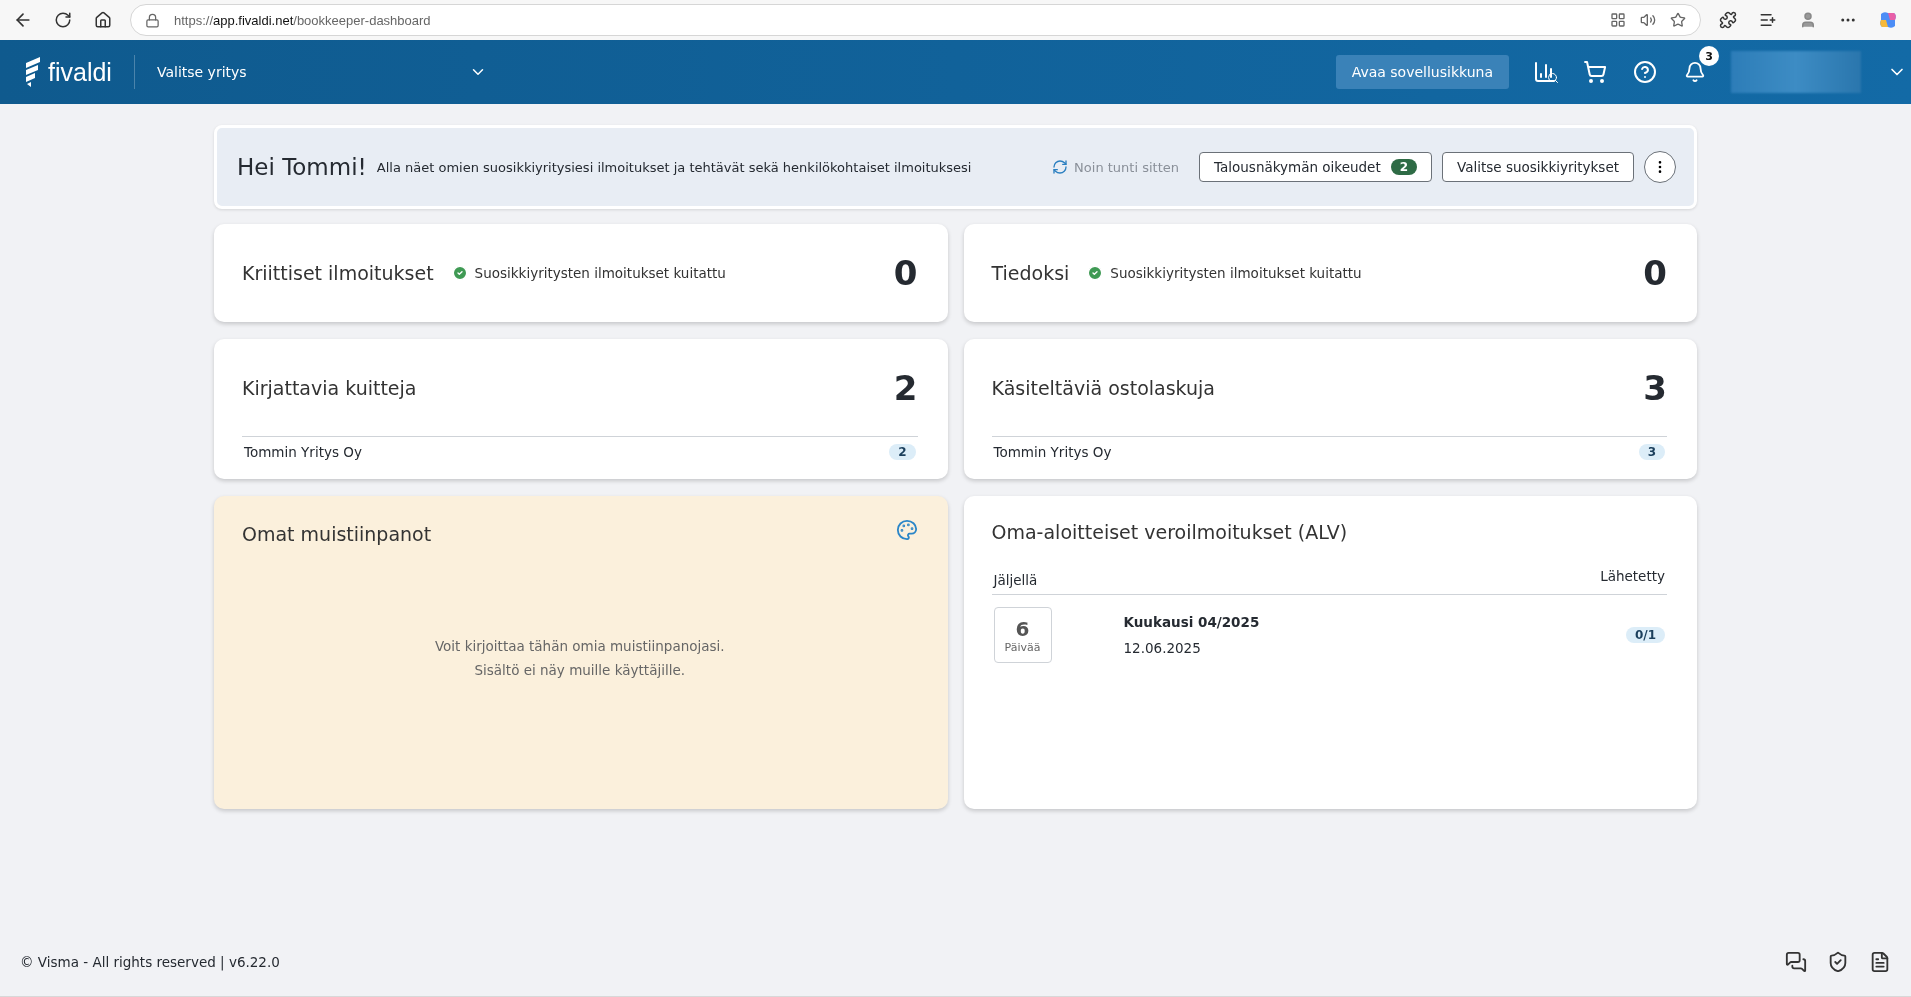  Describe the element at coordinates (302, 167) in the screenshot. I see `greeting-title: Hei Tommi!` at that location.